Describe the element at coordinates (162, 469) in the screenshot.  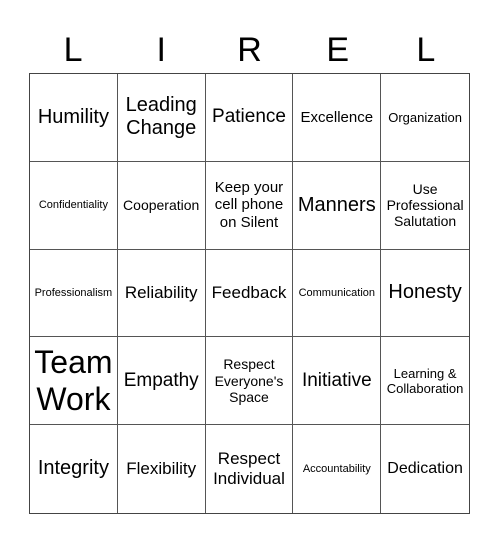
I see `bingo-cell: Flexibility` at that location.